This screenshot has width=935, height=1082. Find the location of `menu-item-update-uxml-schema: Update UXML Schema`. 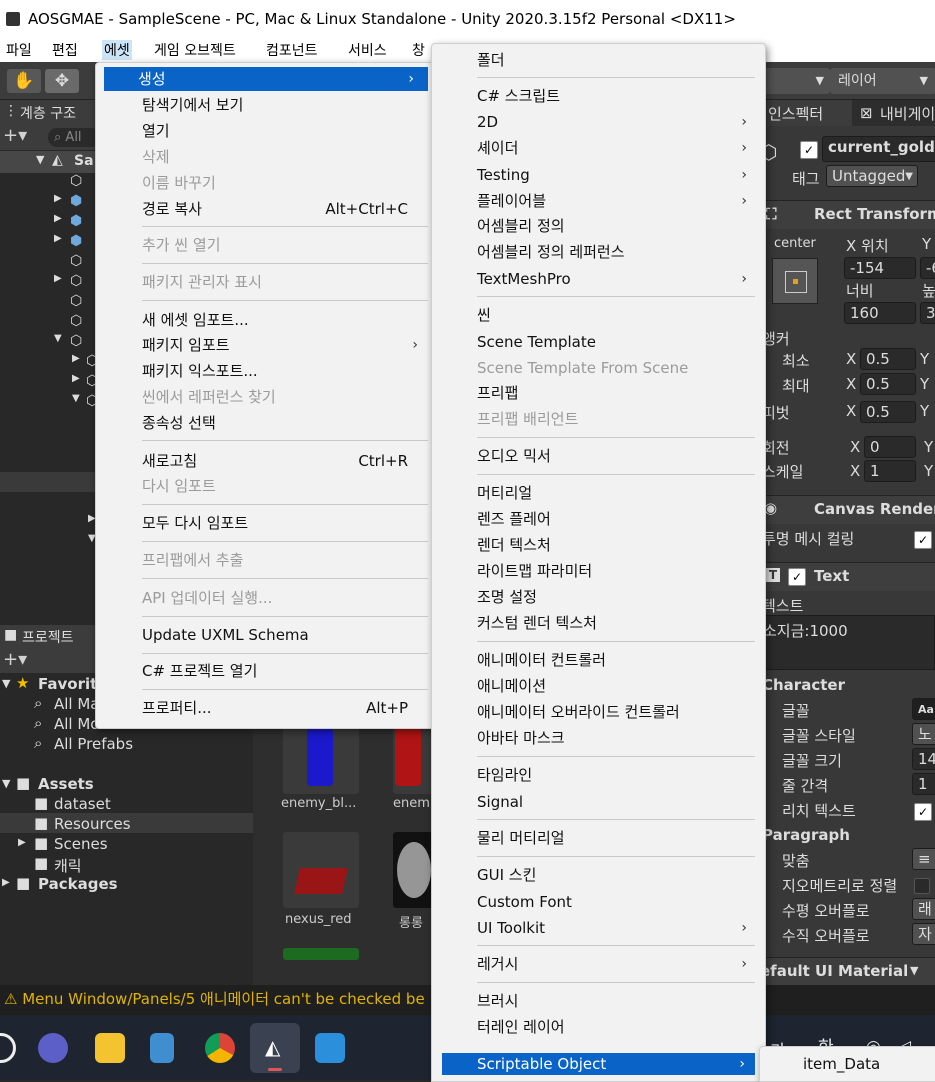

menu-item-update-uxml-schema: Update UXML Schema is located at coordinates (266, 635).